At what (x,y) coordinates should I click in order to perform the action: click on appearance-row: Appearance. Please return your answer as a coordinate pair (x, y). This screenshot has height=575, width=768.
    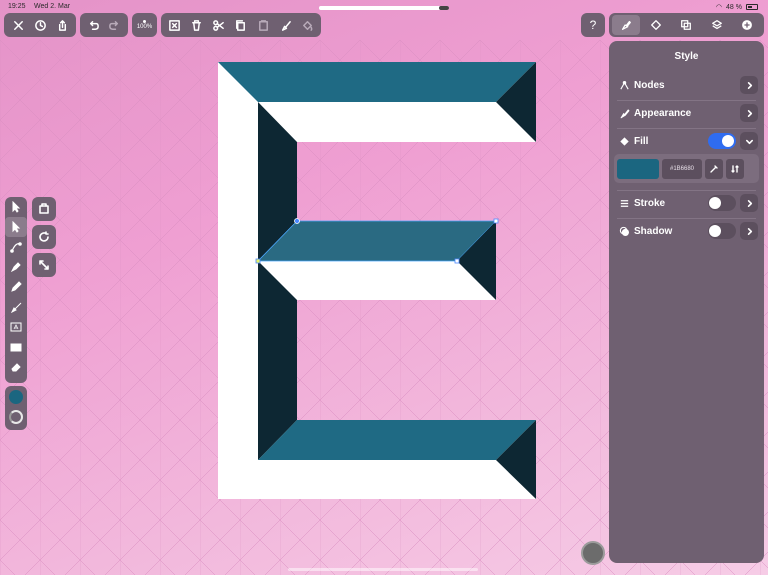
    Looking at the image, I should click on (686, 113).